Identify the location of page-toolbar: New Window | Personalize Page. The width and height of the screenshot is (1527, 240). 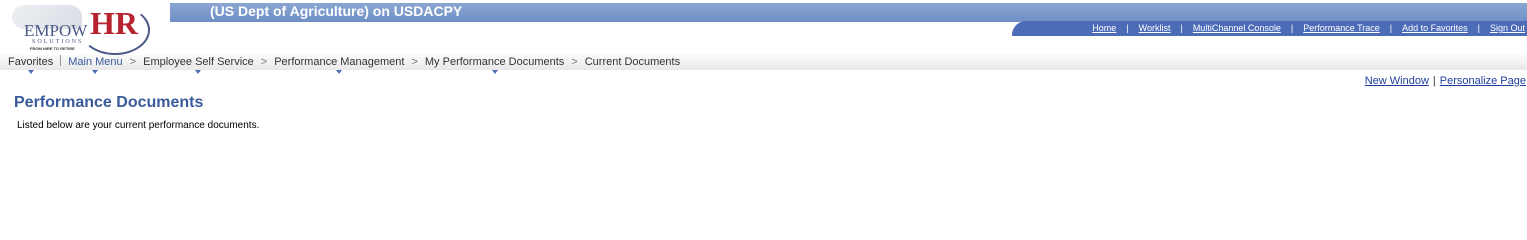
(1445, 81).